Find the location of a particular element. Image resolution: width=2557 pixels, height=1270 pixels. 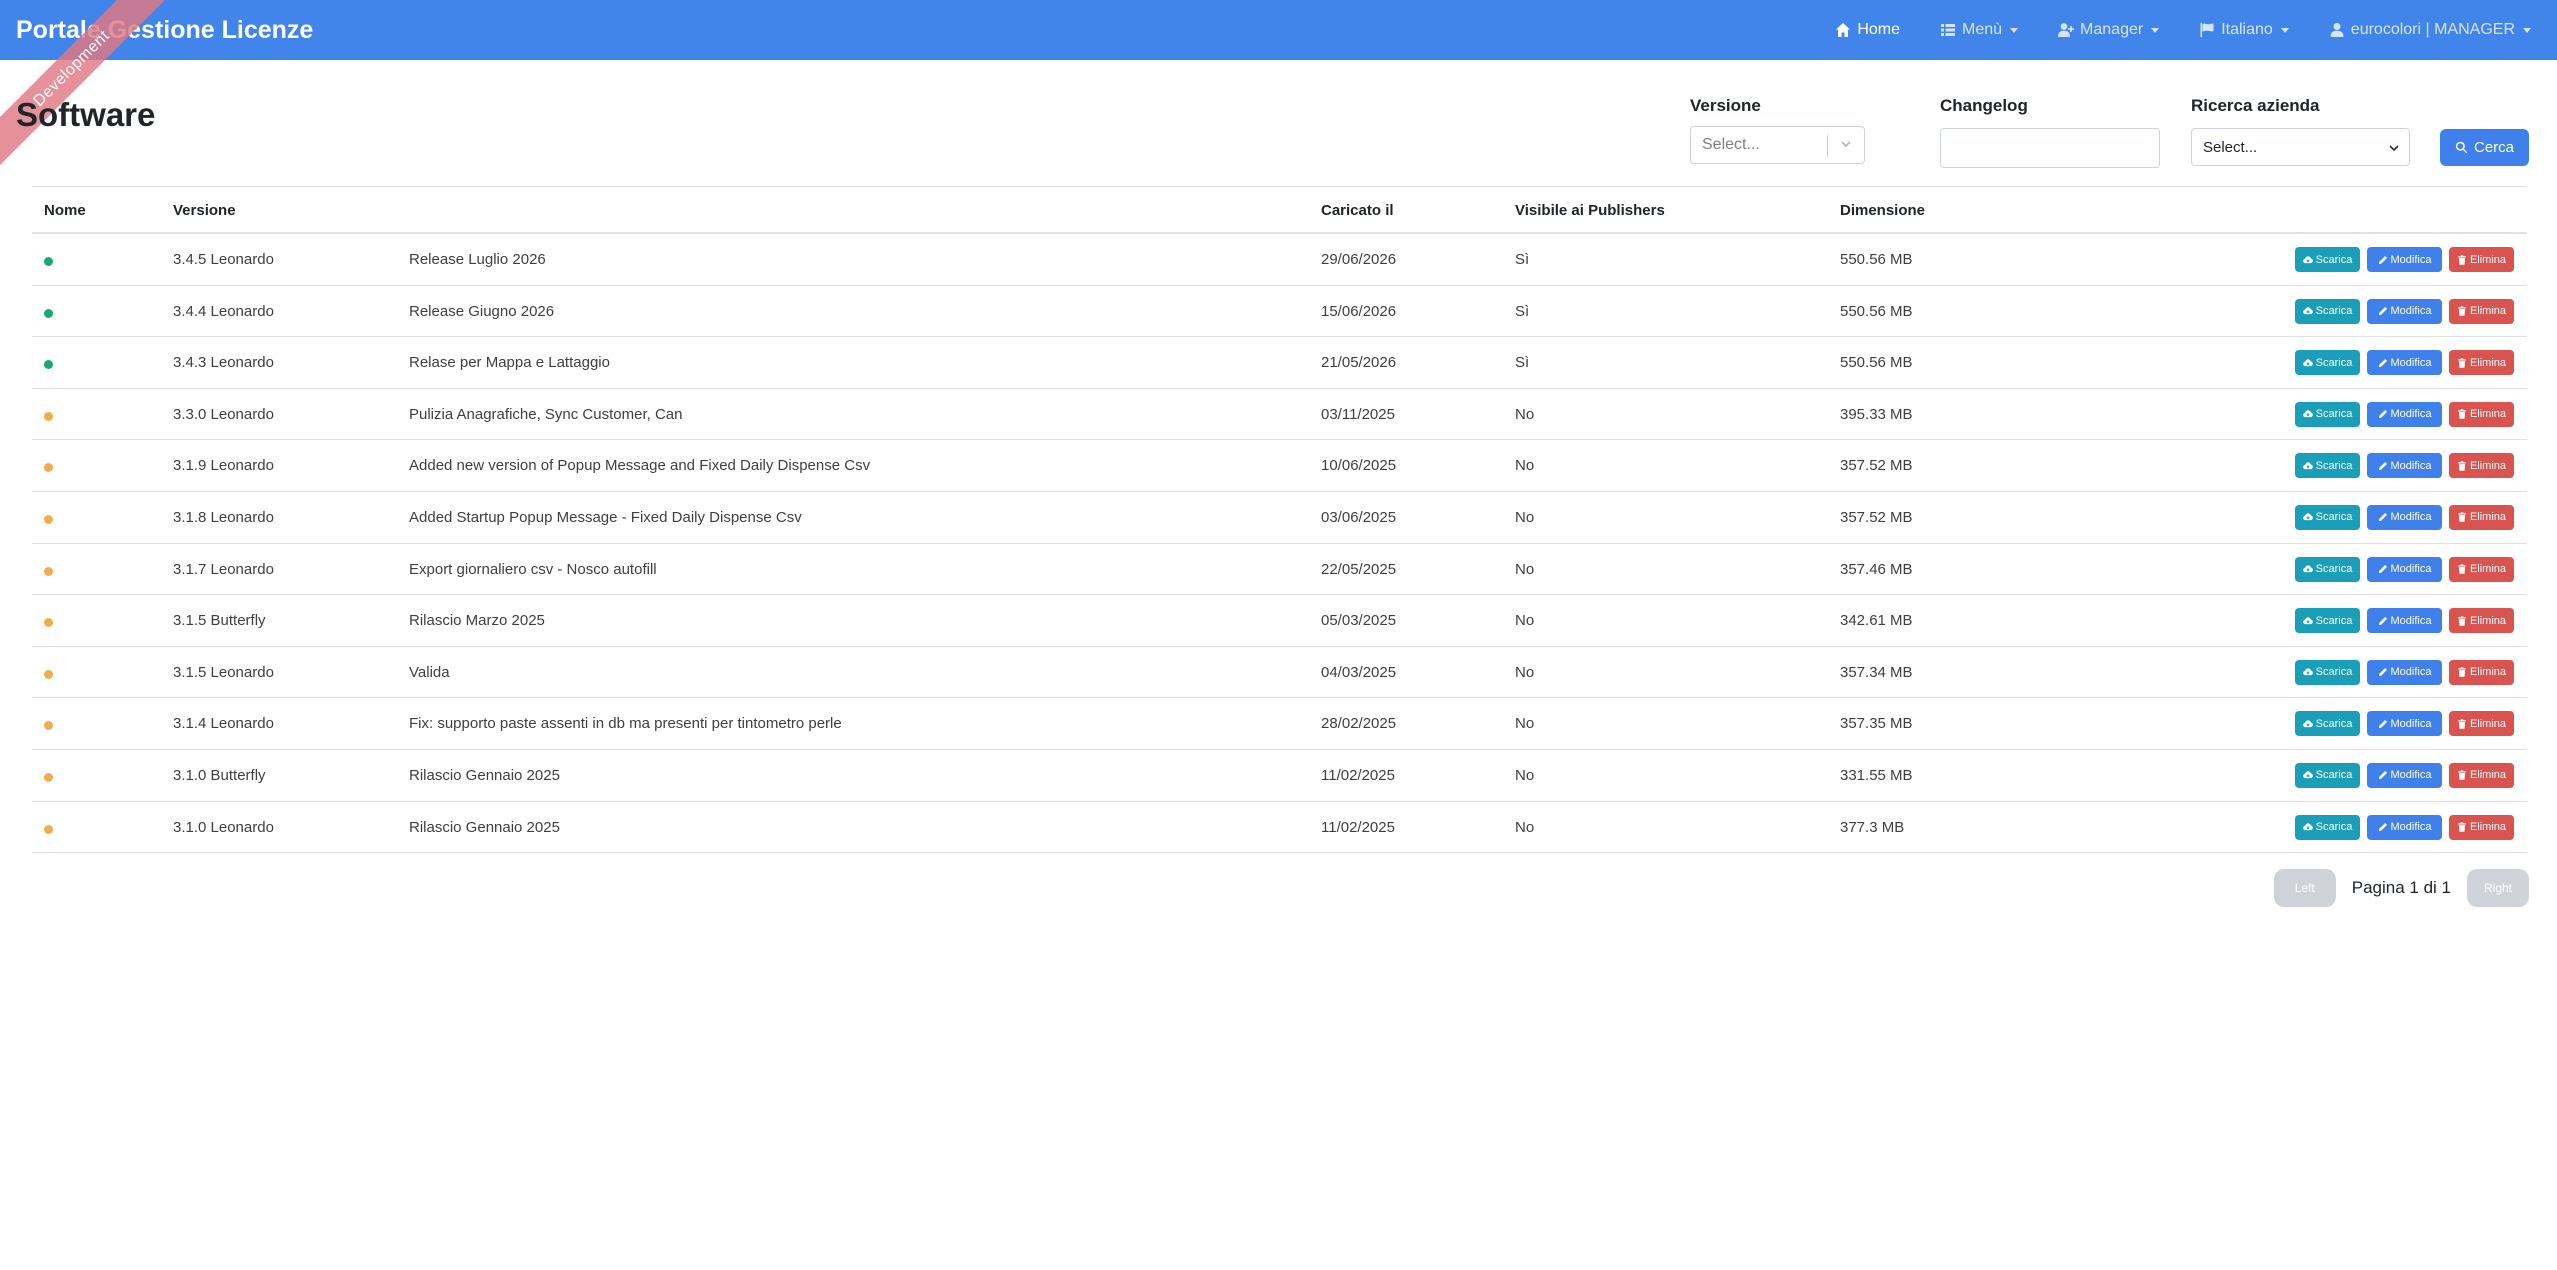

nav-home: Home is located at coordinates (1867, 30).